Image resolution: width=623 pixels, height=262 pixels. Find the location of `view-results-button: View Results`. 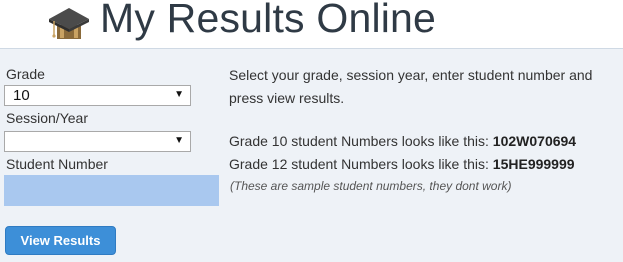

view-results-button: View Results is located at coordinates (60, 240).